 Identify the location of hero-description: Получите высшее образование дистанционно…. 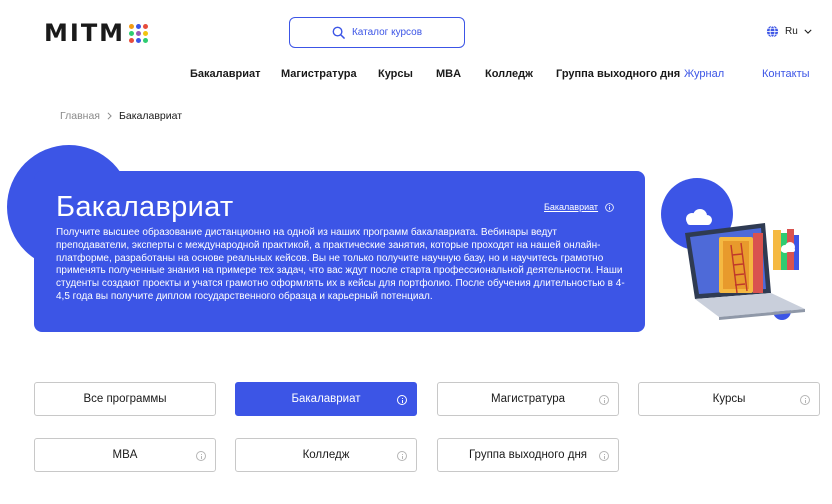
(340, 264).